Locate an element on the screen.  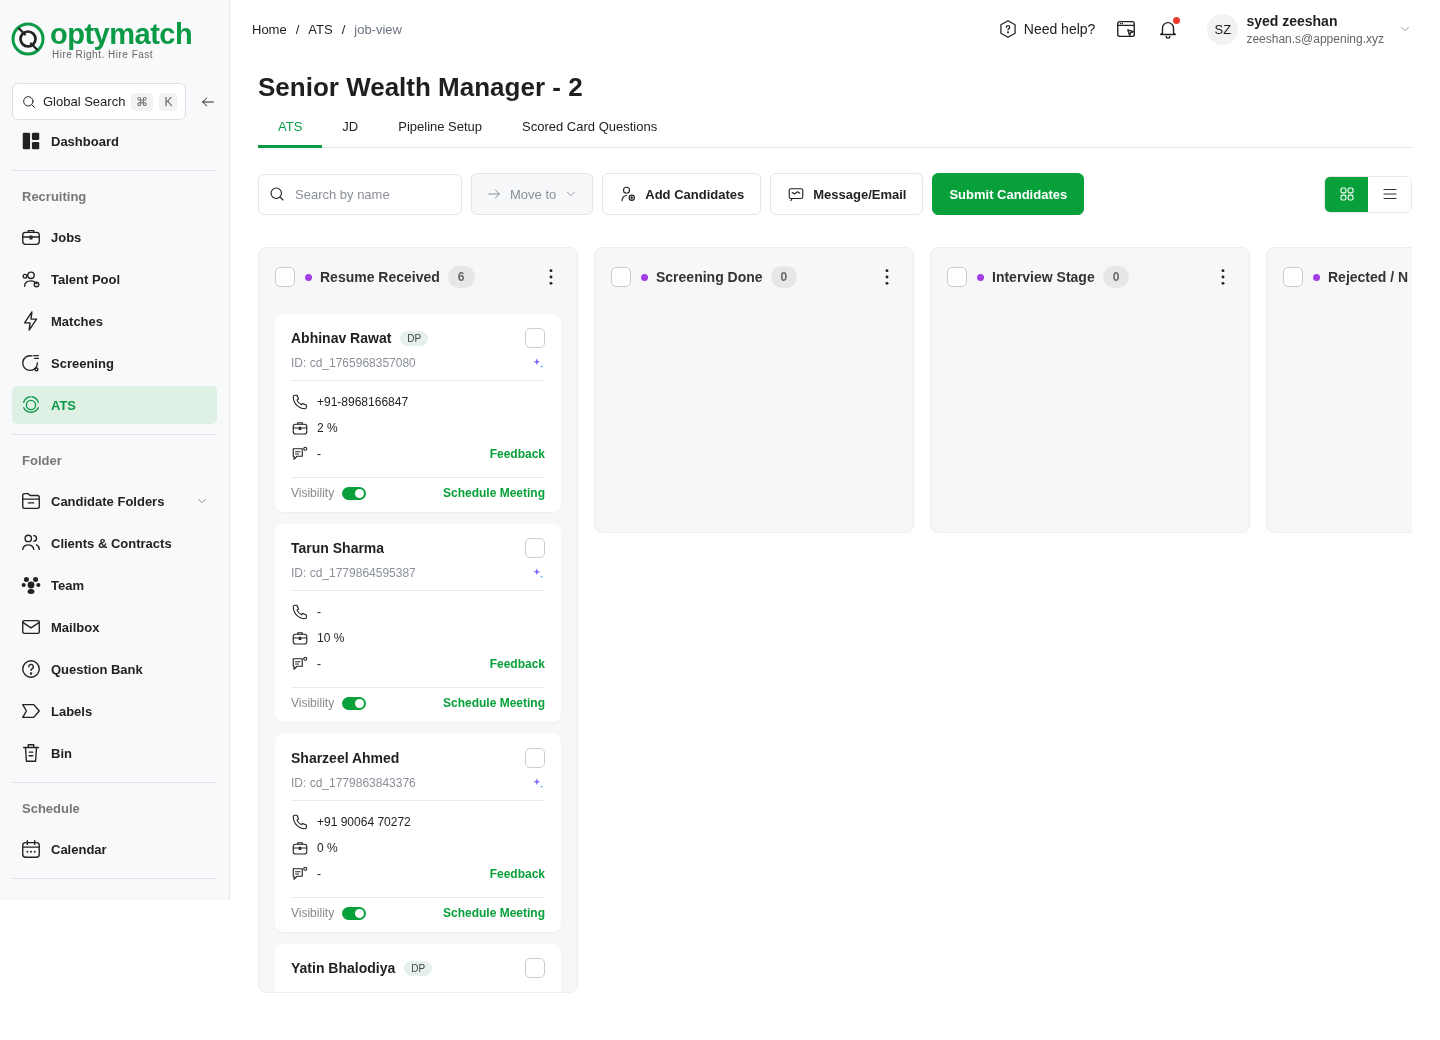
sidebar-item: Talent Pool is located at coordinates (114, 279).